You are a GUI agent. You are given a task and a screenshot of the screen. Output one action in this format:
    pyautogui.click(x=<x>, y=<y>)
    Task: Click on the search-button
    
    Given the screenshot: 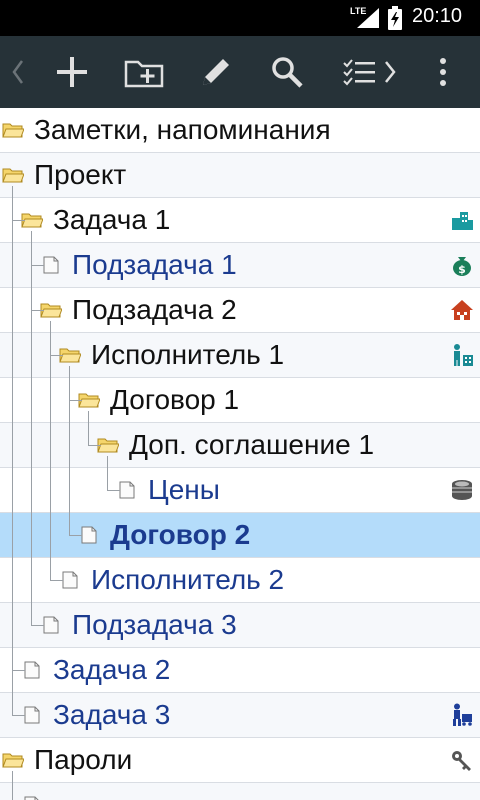 What is the action you would take?
    pyautogui.click(x=287, y=72)
    